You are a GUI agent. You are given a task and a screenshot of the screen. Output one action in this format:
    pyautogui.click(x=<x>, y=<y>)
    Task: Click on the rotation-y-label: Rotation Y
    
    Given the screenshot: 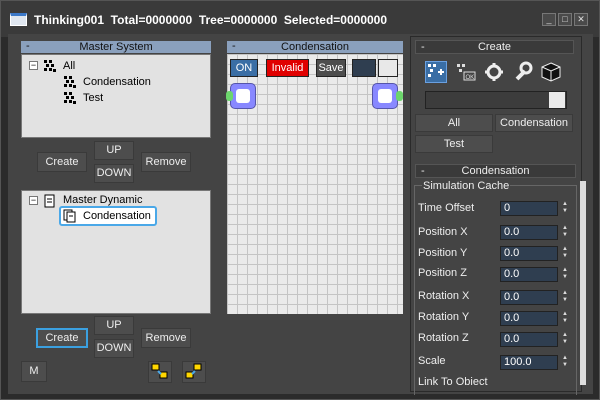 What is the action you would take?
    pyautogui.click(x=444, y=317)
    